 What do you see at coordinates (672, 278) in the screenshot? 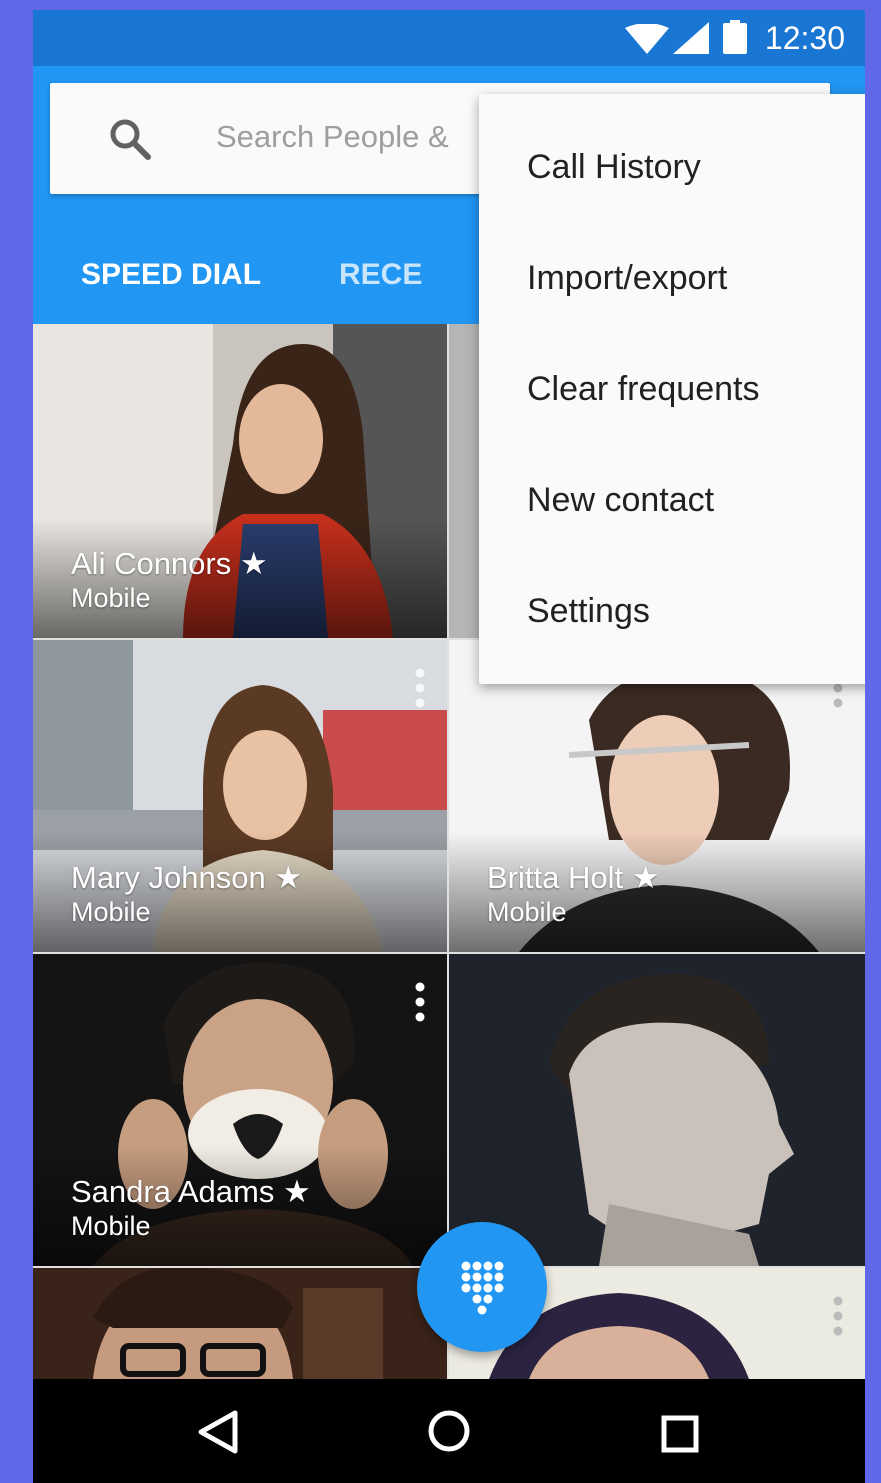
I see `menu-item-import-export: Import/export` at bounding box center [672, 278].